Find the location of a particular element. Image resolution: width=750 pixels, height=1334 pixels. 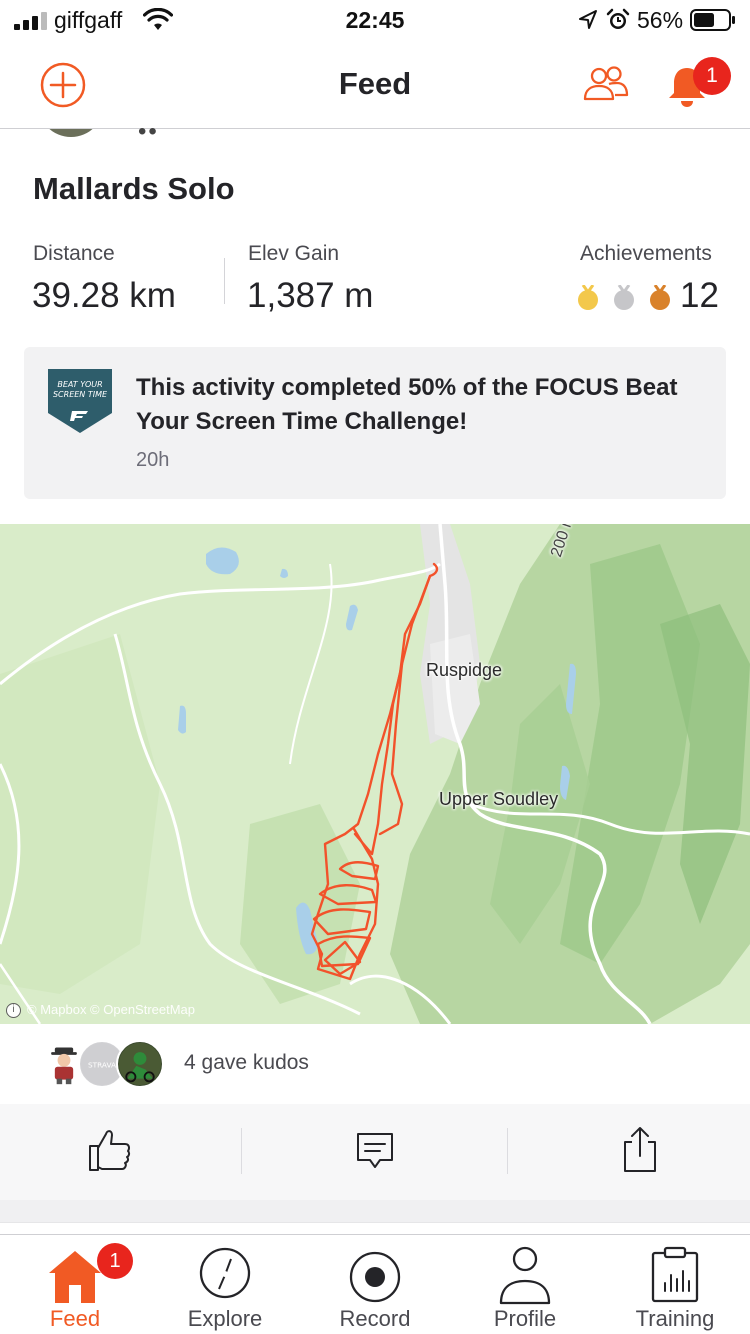

battery-icon is located at coordinates (712, 20).